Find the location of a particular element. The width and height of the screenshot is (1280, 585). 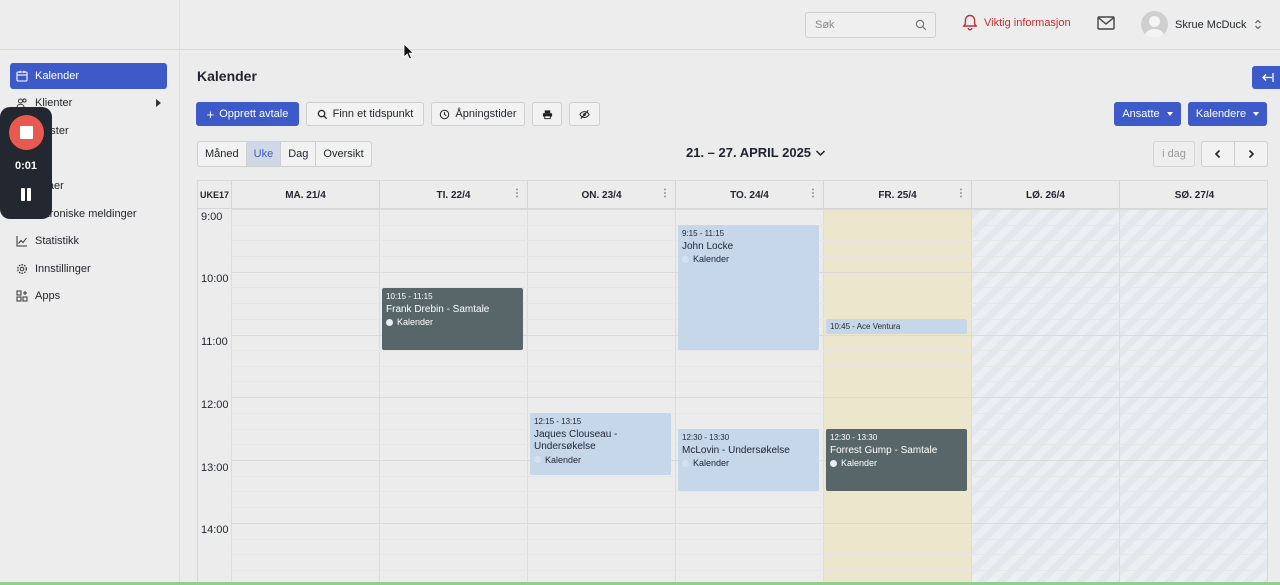

print-icon is located at coordinates (547, 114).